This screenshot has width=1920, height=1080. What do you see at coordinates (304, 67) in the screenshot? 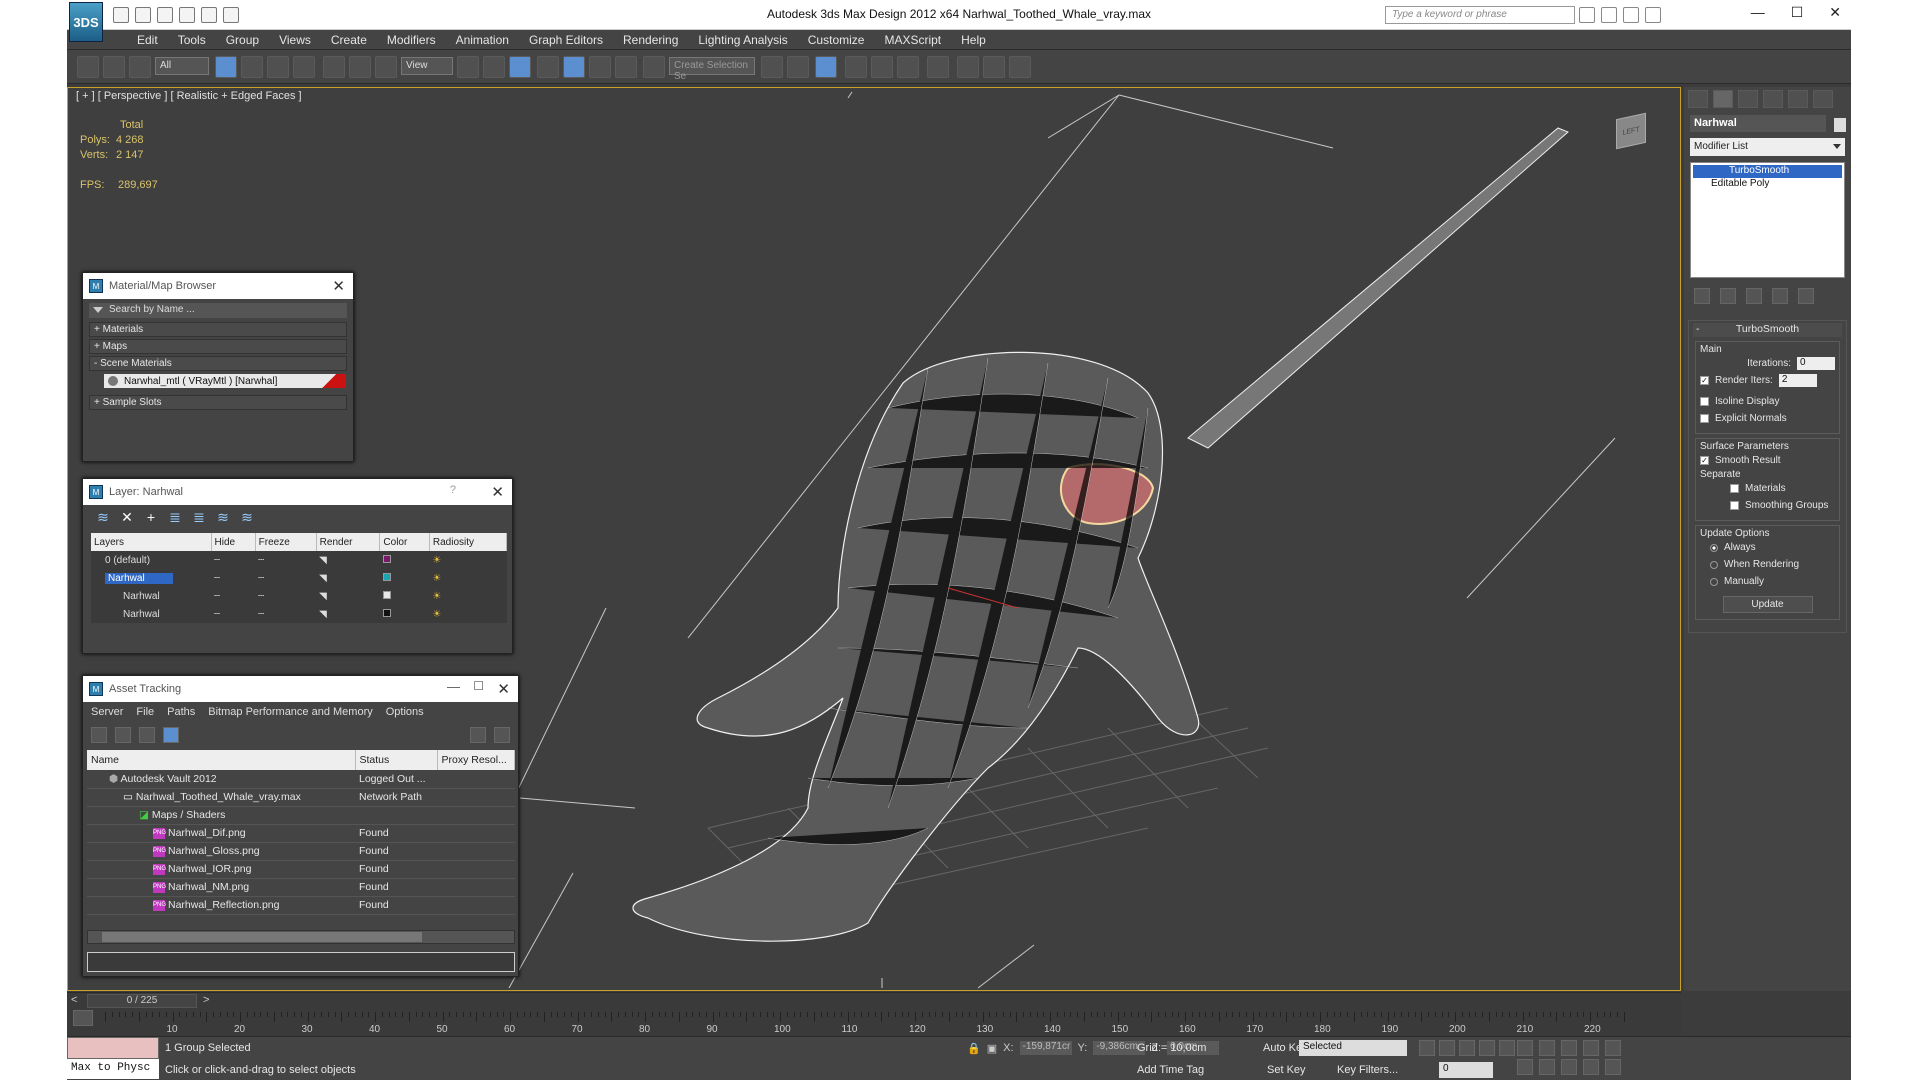
I see `window-crossing-icon` at bounding box center [304, 67].